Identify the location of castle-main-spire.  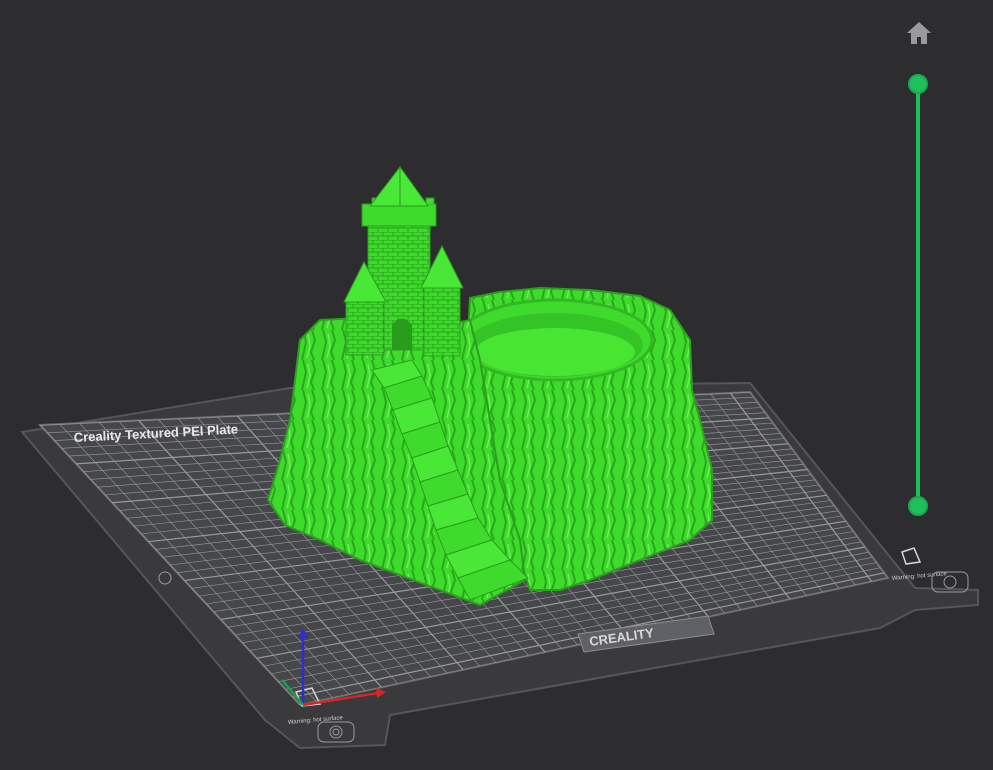
(398, 186).